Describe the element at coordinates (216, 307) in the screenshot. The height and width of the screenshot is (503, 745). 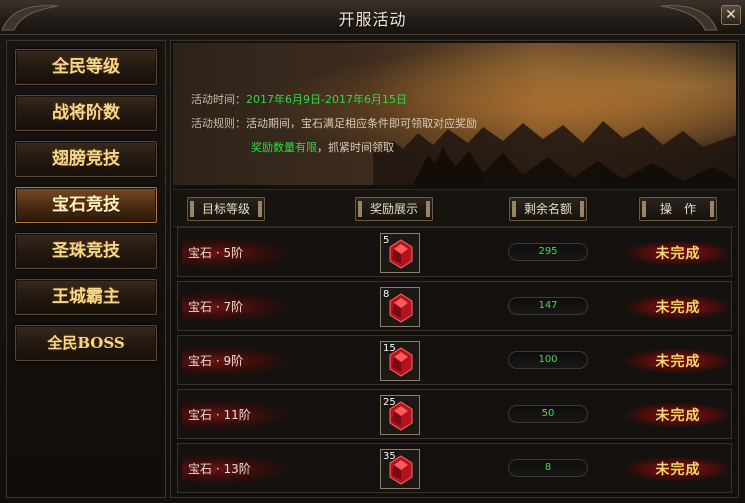
I see `target-level: 宝石 · 7阶` at that location.